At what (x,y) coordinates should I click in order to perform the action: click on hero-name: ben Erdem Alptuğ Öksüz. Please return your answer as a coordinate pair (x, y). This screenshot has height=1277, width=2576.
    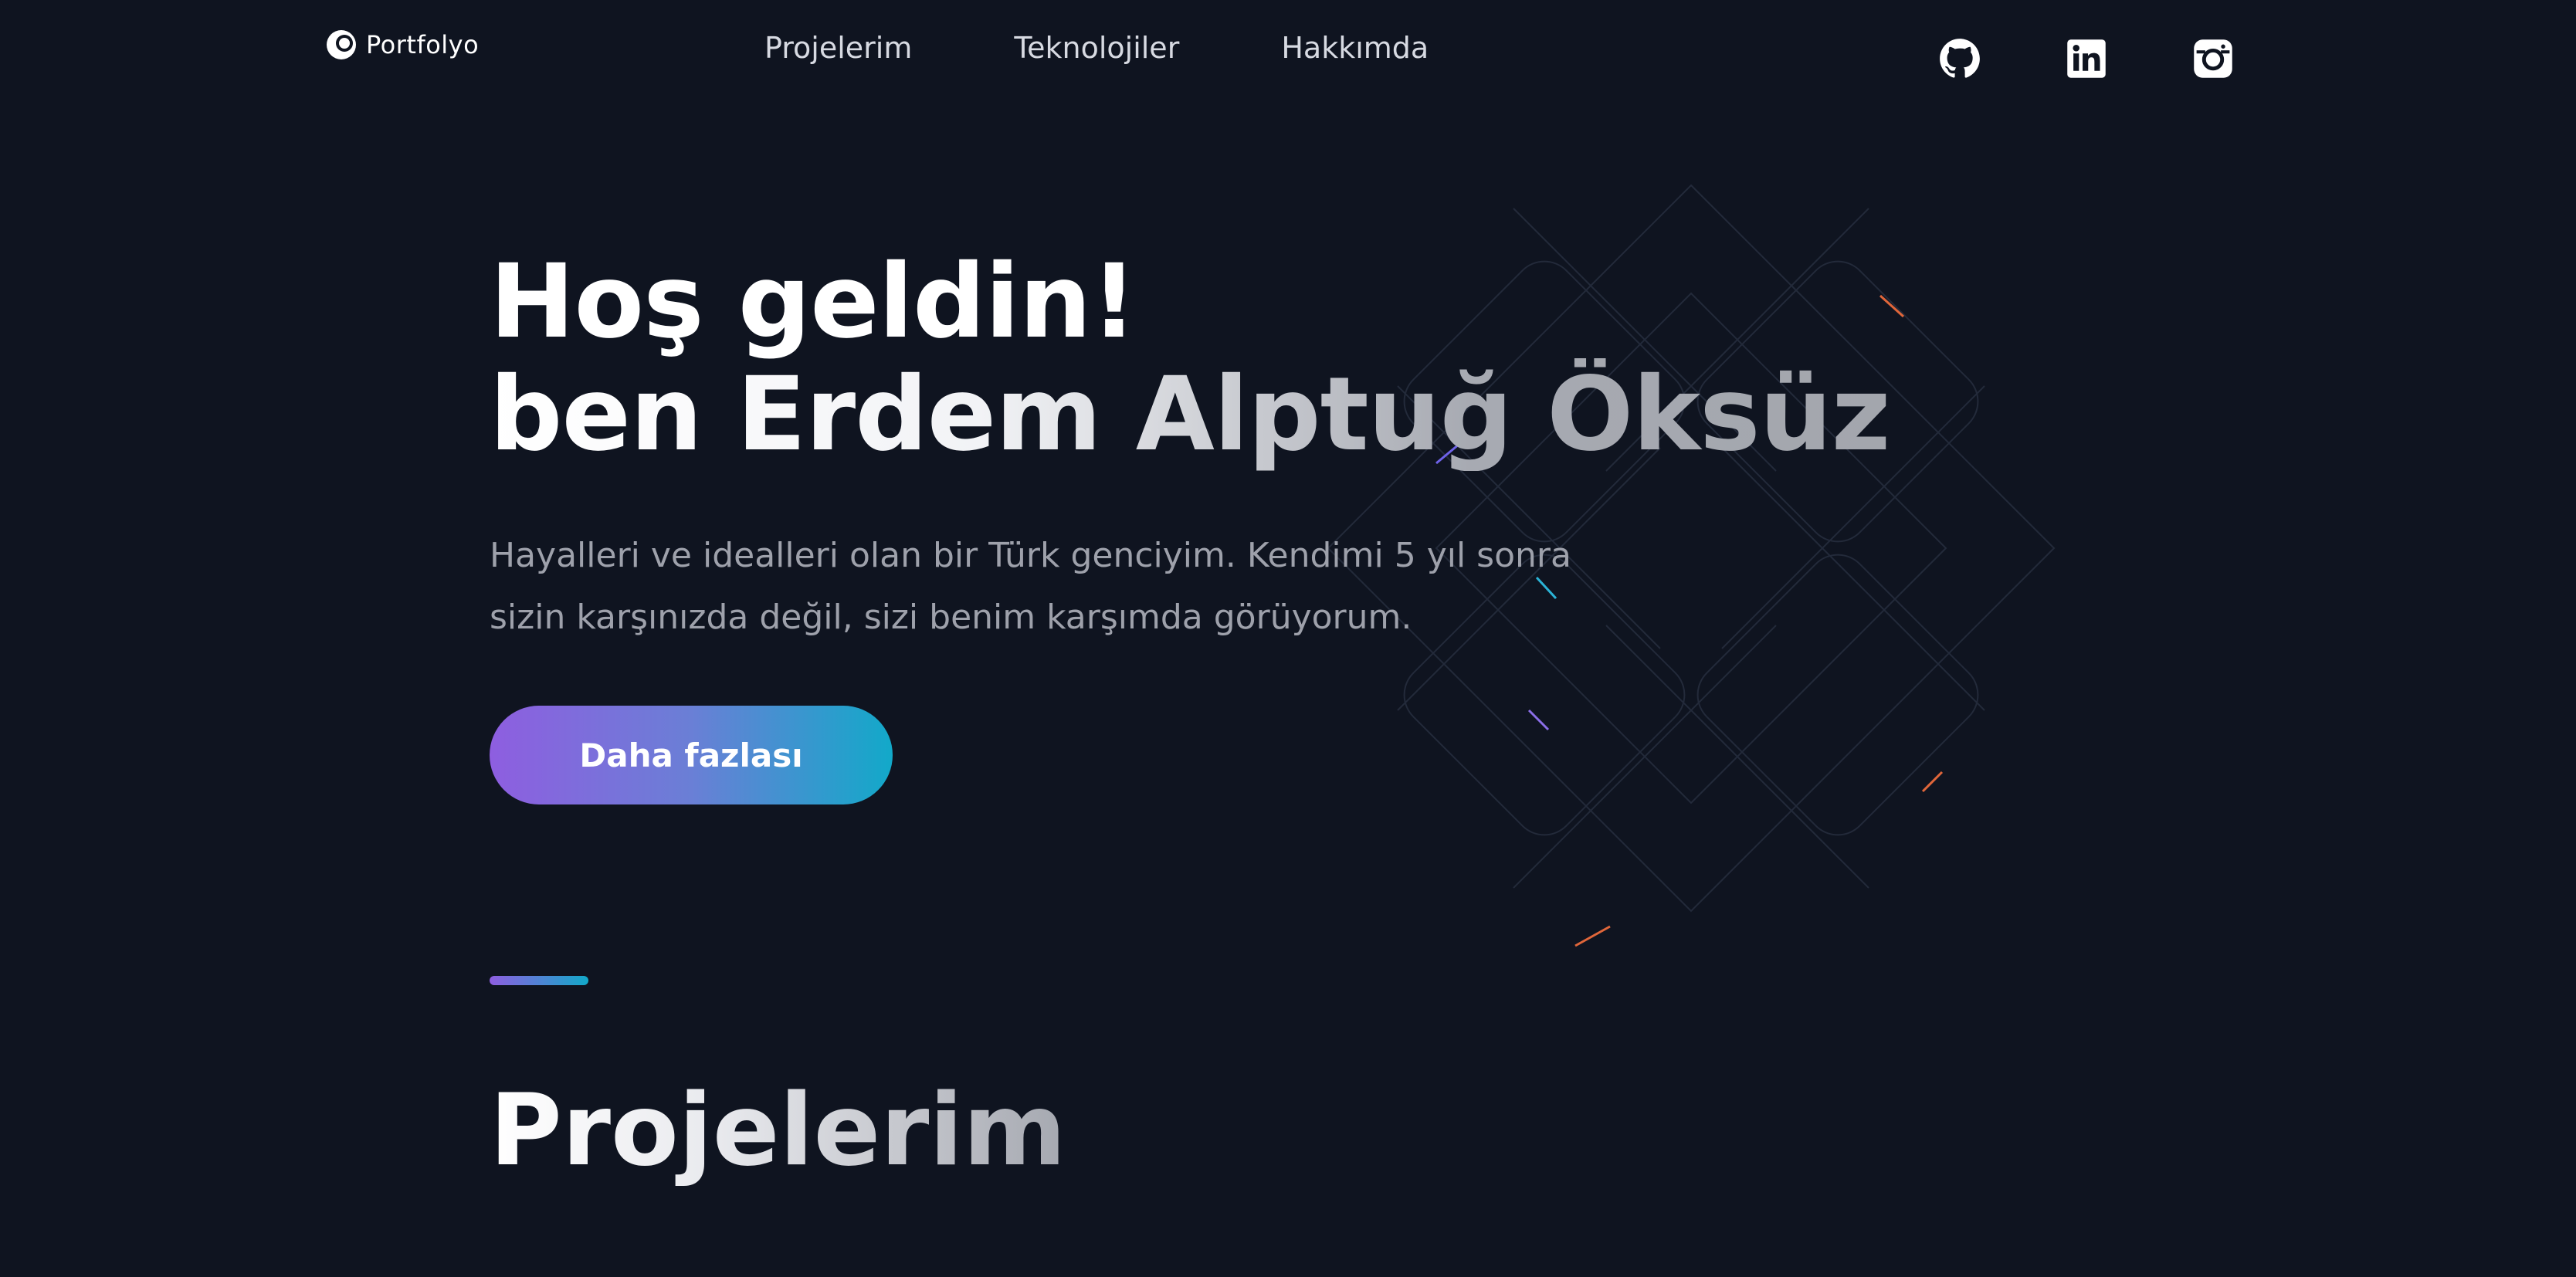
    Looking at the image, I should click on (1190, 414).